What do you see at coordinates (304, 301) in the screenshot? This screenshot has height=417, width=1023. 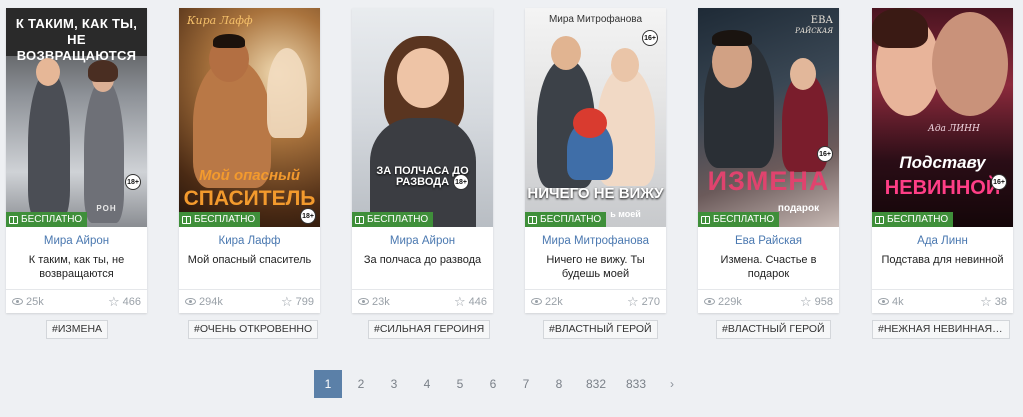 I see `stars-count: 799` at bounding box center [304, 301].